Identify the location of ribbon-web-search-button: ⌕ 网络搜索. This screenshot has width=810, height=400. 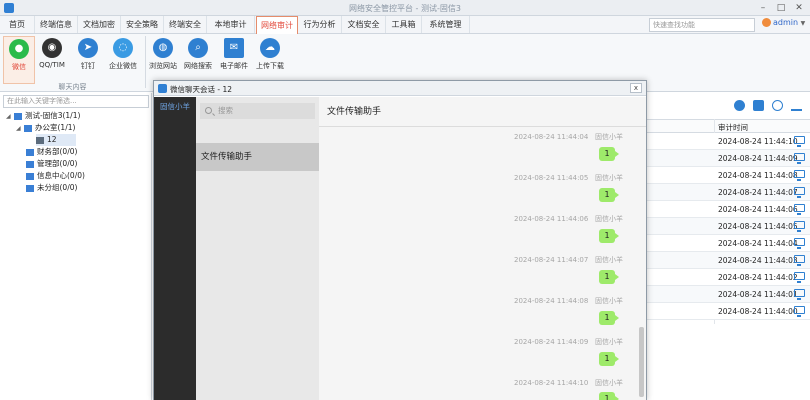
(198, 60).